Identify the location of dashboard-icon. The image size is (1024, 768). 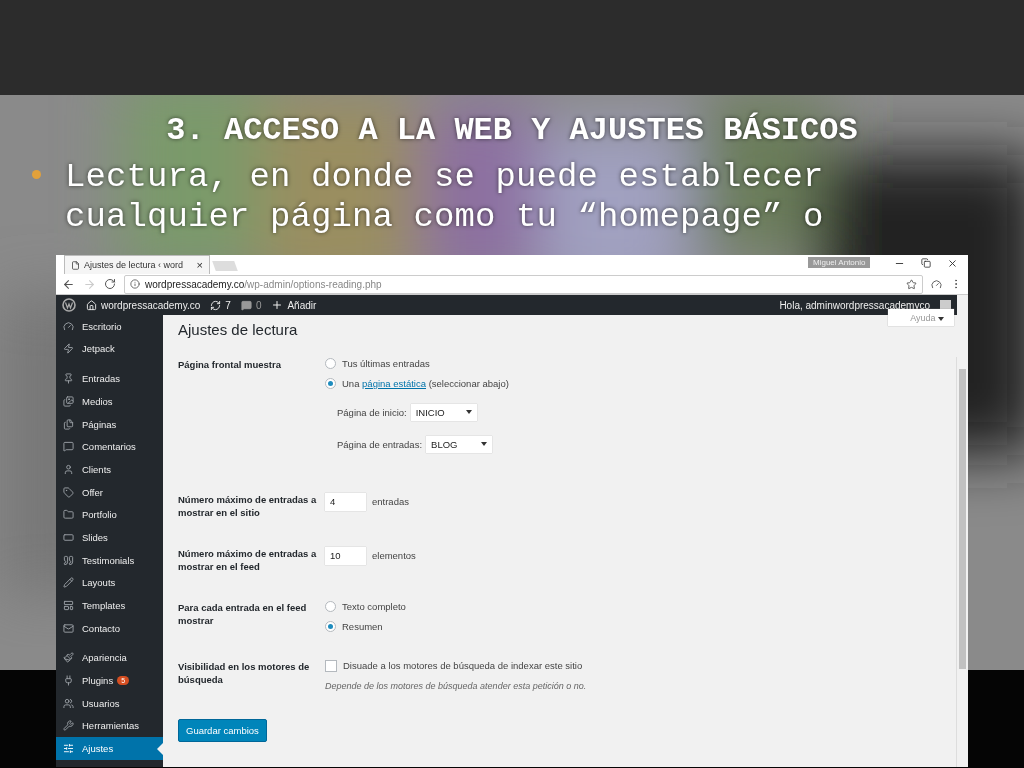
(68, 326).